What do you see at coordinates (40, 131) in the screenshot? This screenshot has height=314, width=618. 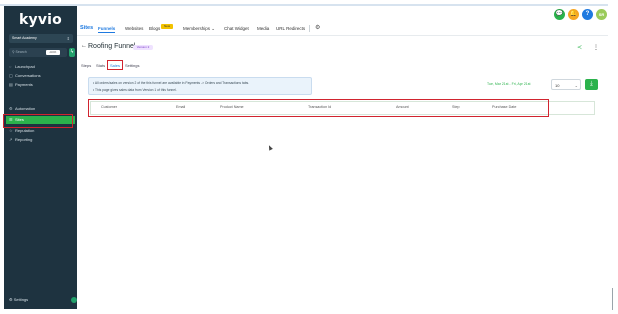 I see `sidebar-item-reputation: ☆ Reputation` at bounding box center [40, 131].